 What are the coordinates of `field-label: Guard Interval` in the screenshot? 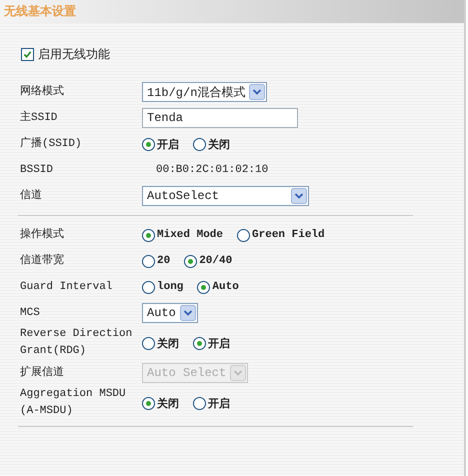 It's located at (66, 287).